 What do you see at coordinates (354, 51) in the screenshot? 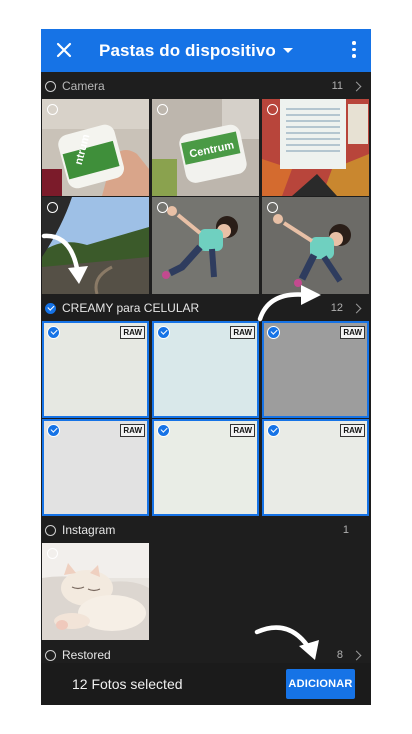
I see `more-vert-icon` at bounding box center [354, 51].